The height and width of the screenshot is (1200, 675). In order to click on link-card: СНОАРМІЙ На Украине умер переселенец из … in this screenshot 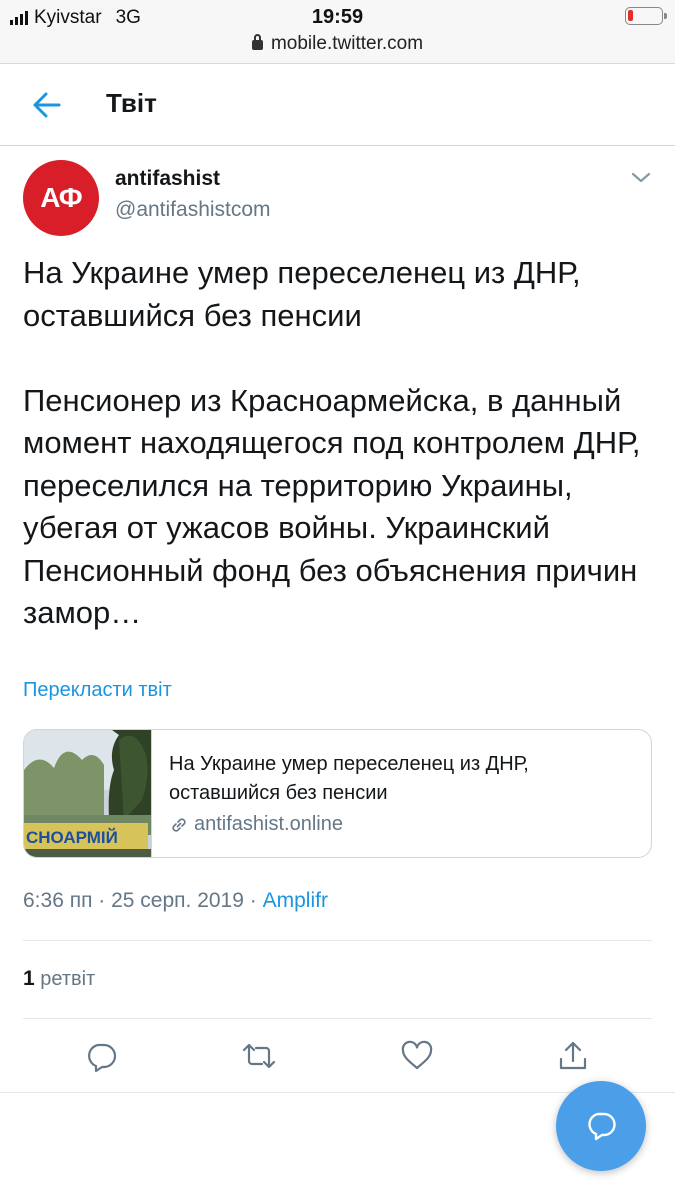, I will do `click(337, 793)`.